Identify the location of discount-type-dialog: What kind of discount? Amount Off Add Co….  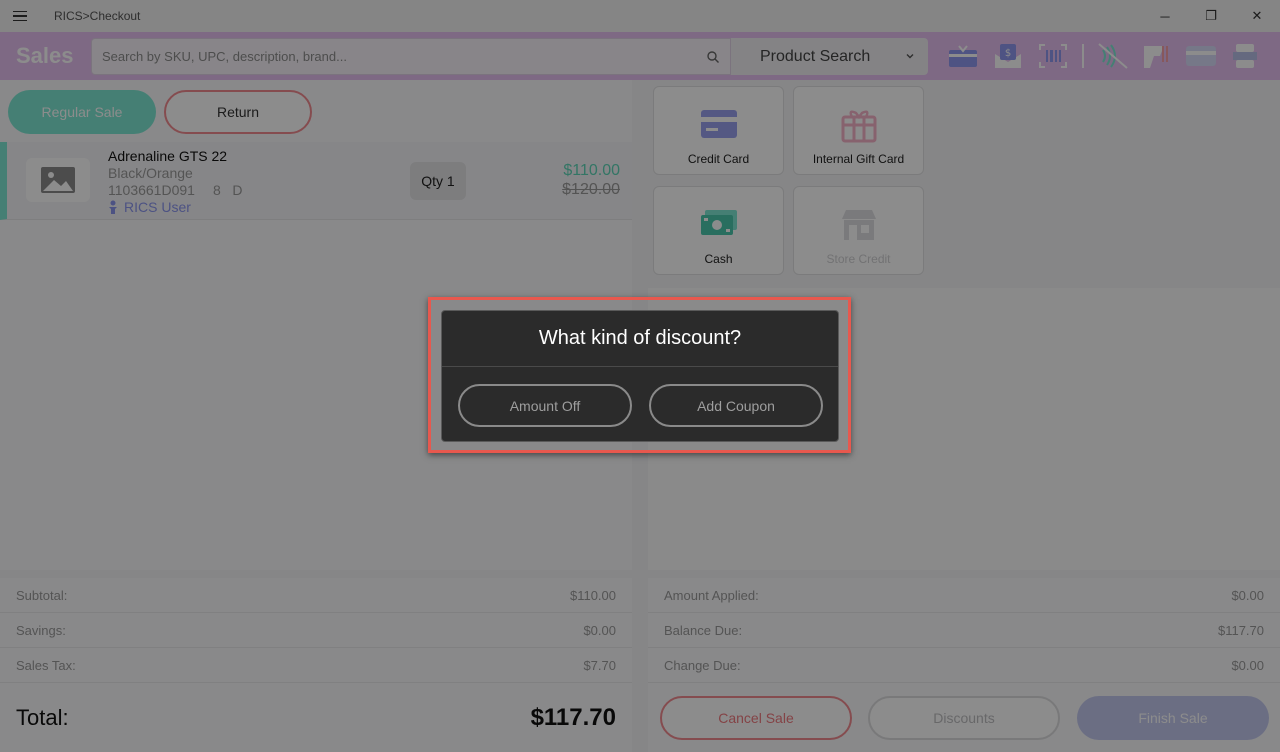
(640, 376).